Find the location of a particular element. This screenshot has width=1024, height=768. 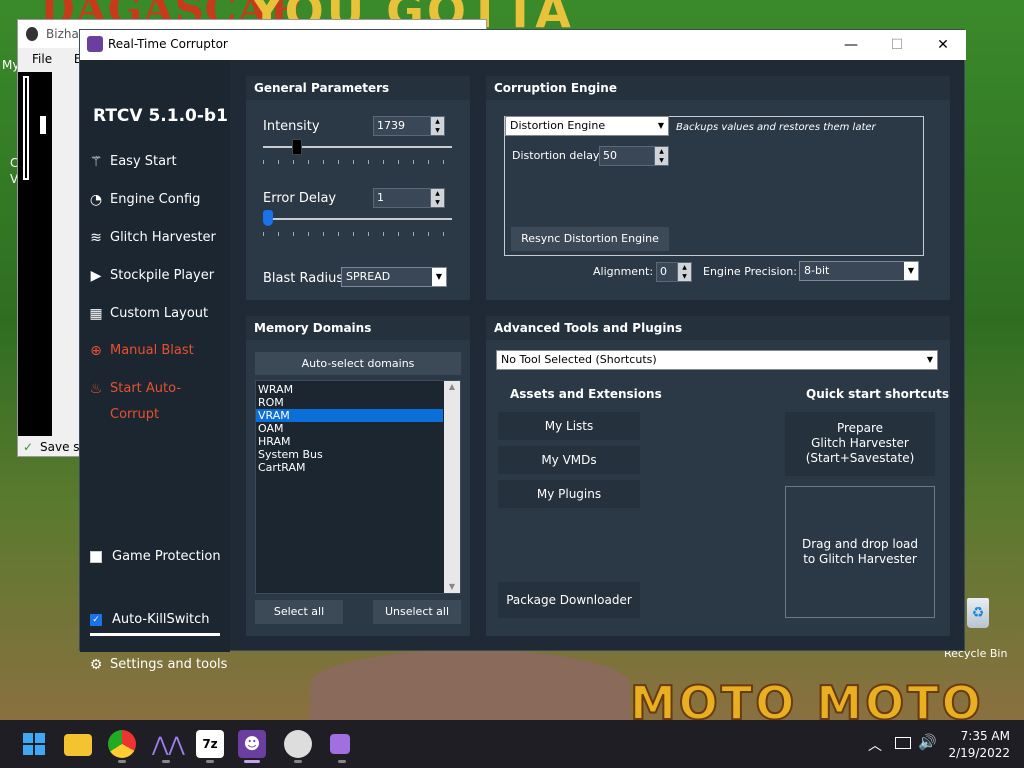

memory-domain-item: VRAM is located at coordinates (349, 415).